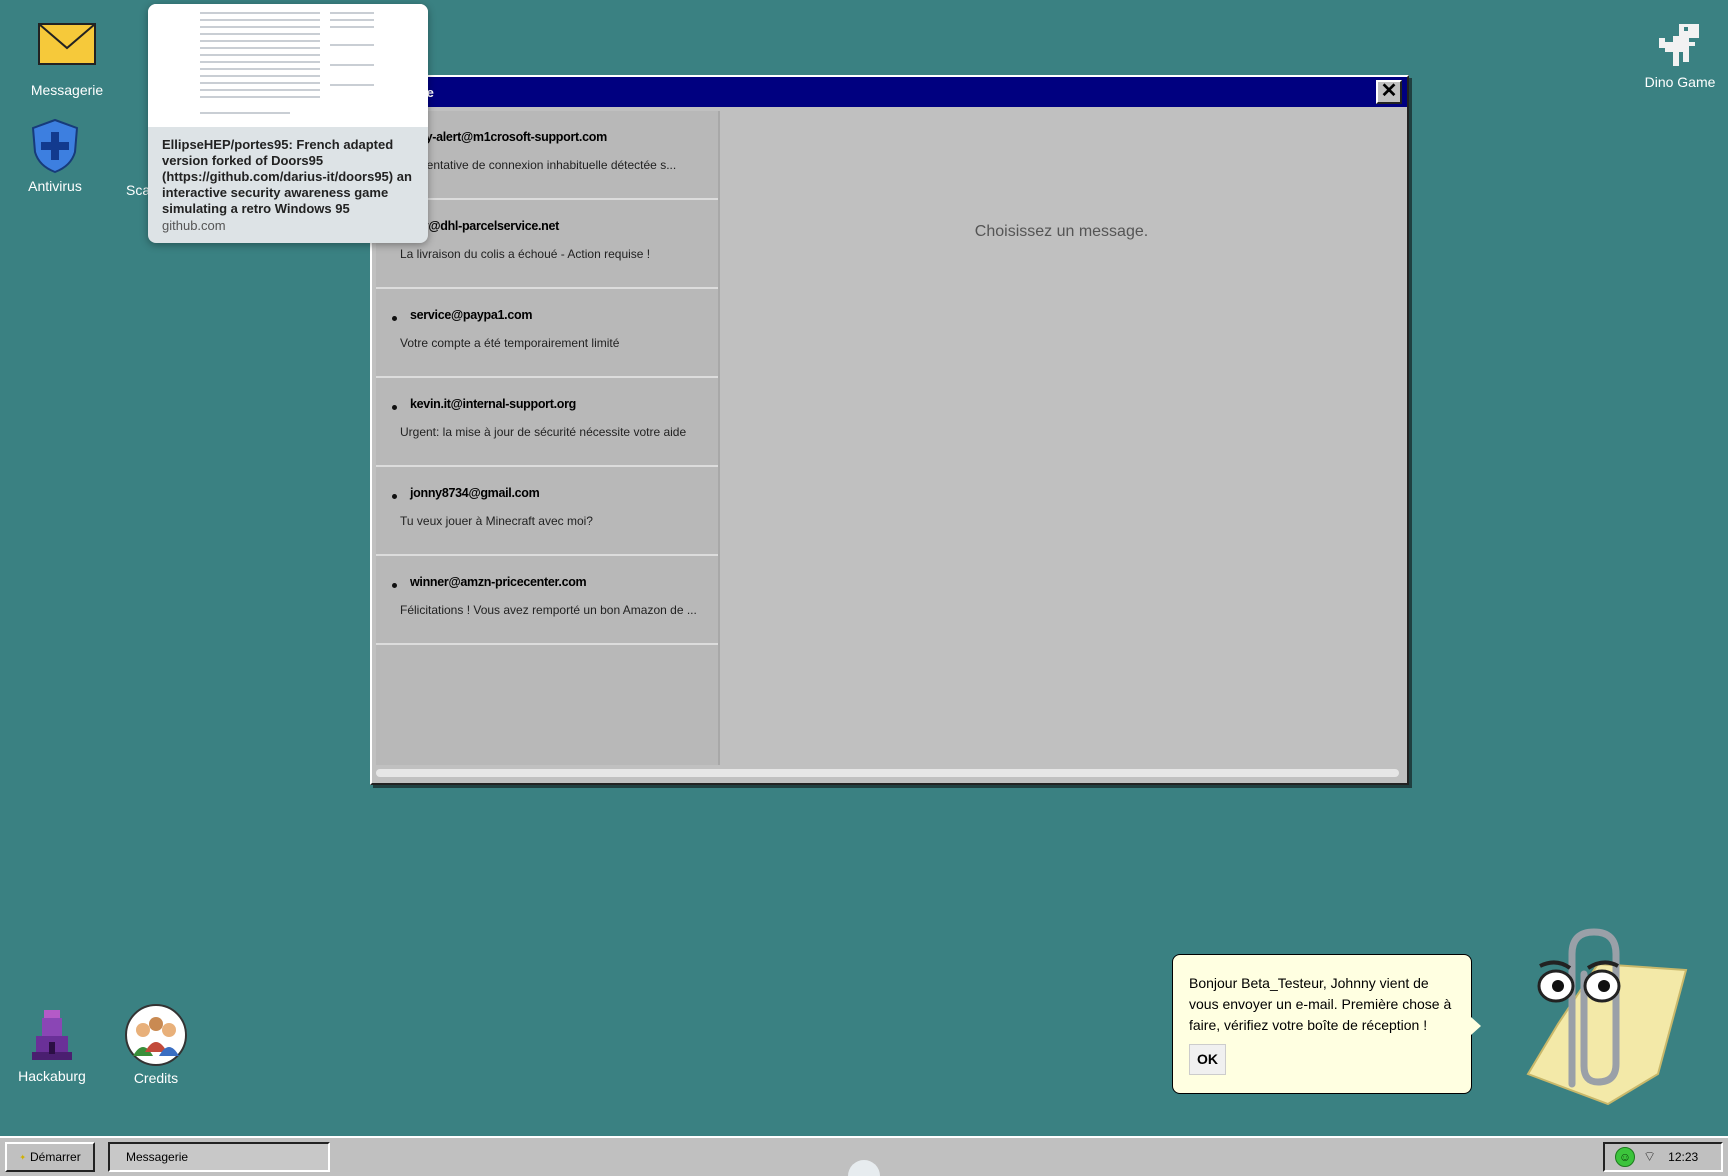 The height and width of the screenshot is (1176, 1728). I want to click on desktop-icon-label: Hackaburg, so click(52, 1076).